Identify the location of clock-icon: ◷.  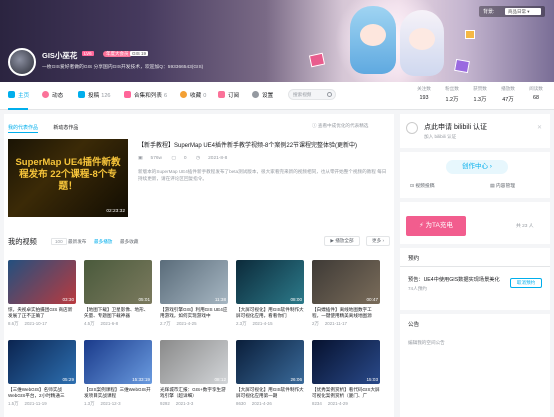
(198, 158).